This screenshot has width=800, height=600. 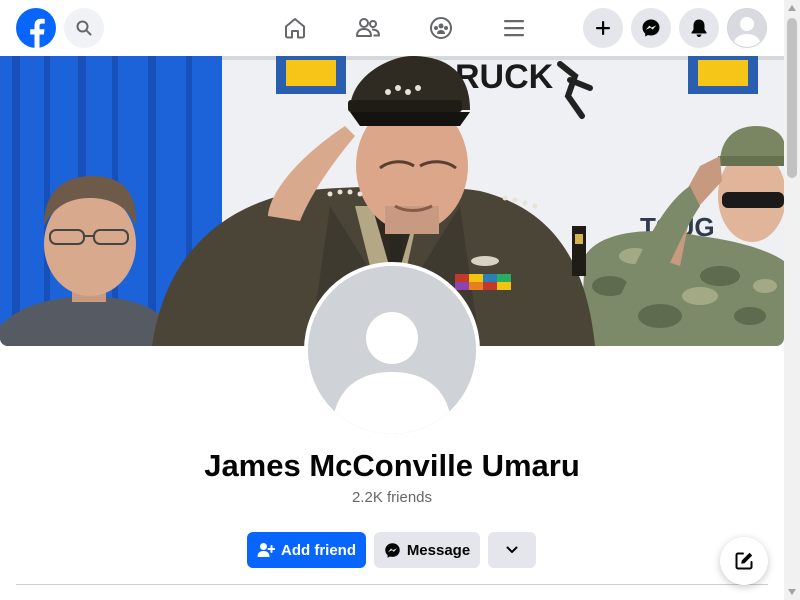 I want to click on scroll-down-arrow-icon, so click(x=792, y=592).